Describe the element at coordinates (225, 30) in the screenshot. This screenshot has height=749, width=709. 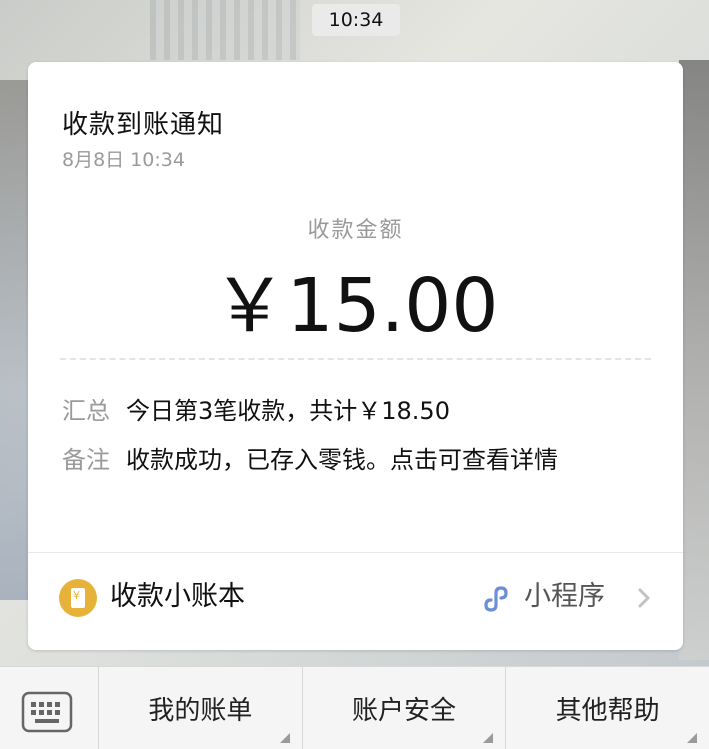
I see `background-photo-top` at that location.